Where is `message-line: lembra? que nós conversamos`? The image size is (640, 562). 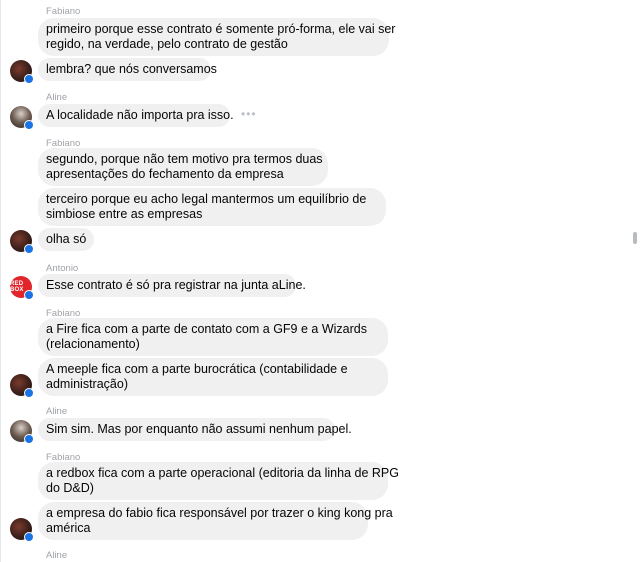 message-line: lembra? que nós conversamos is located at coordinates (131, 69).